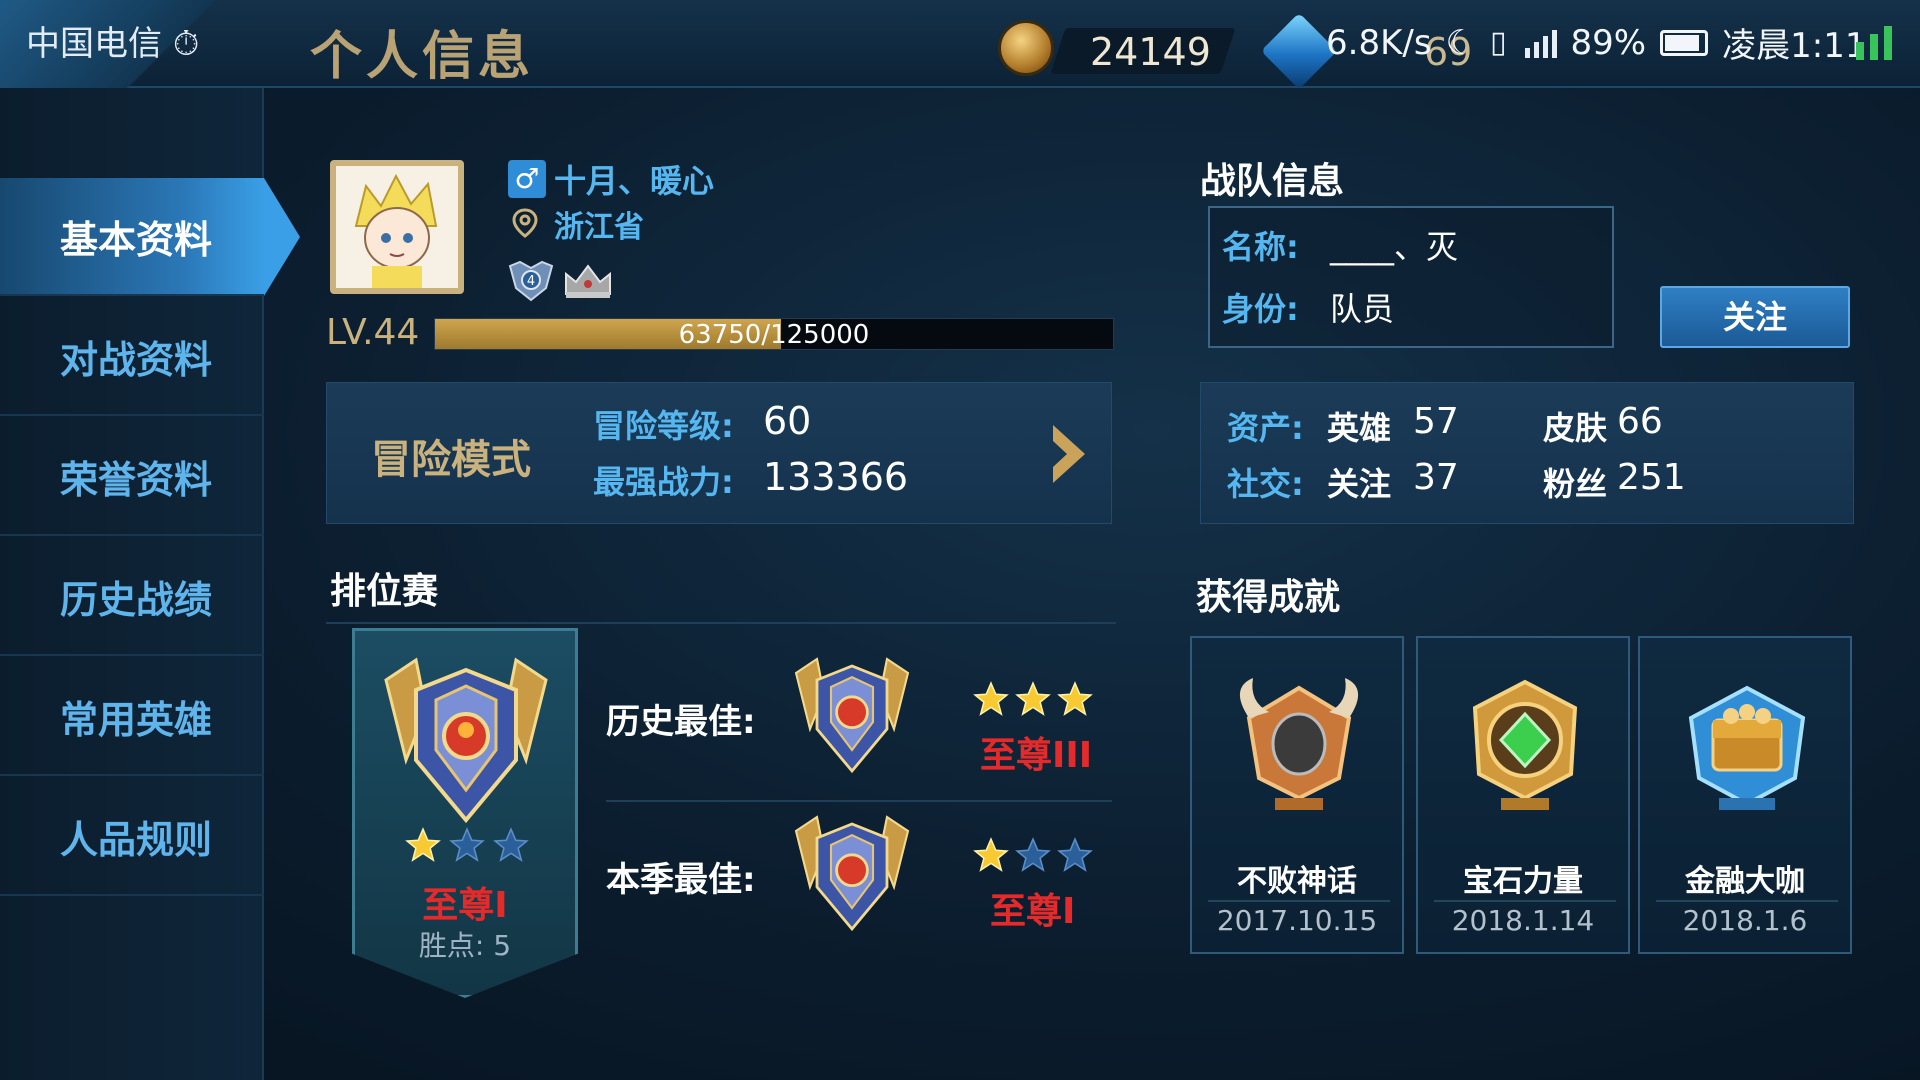  I want to click on battery-percent: 89%, so click(1608, 42).